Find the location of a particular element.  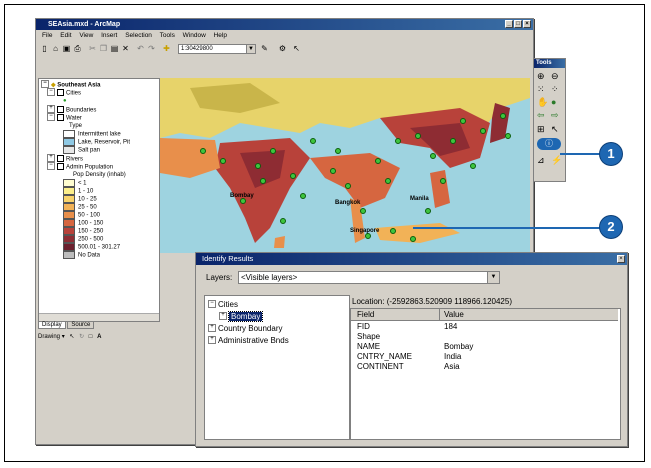

tree-node-administrative-bnds: + Administrative Bnds is located at coordinates (248, 340).